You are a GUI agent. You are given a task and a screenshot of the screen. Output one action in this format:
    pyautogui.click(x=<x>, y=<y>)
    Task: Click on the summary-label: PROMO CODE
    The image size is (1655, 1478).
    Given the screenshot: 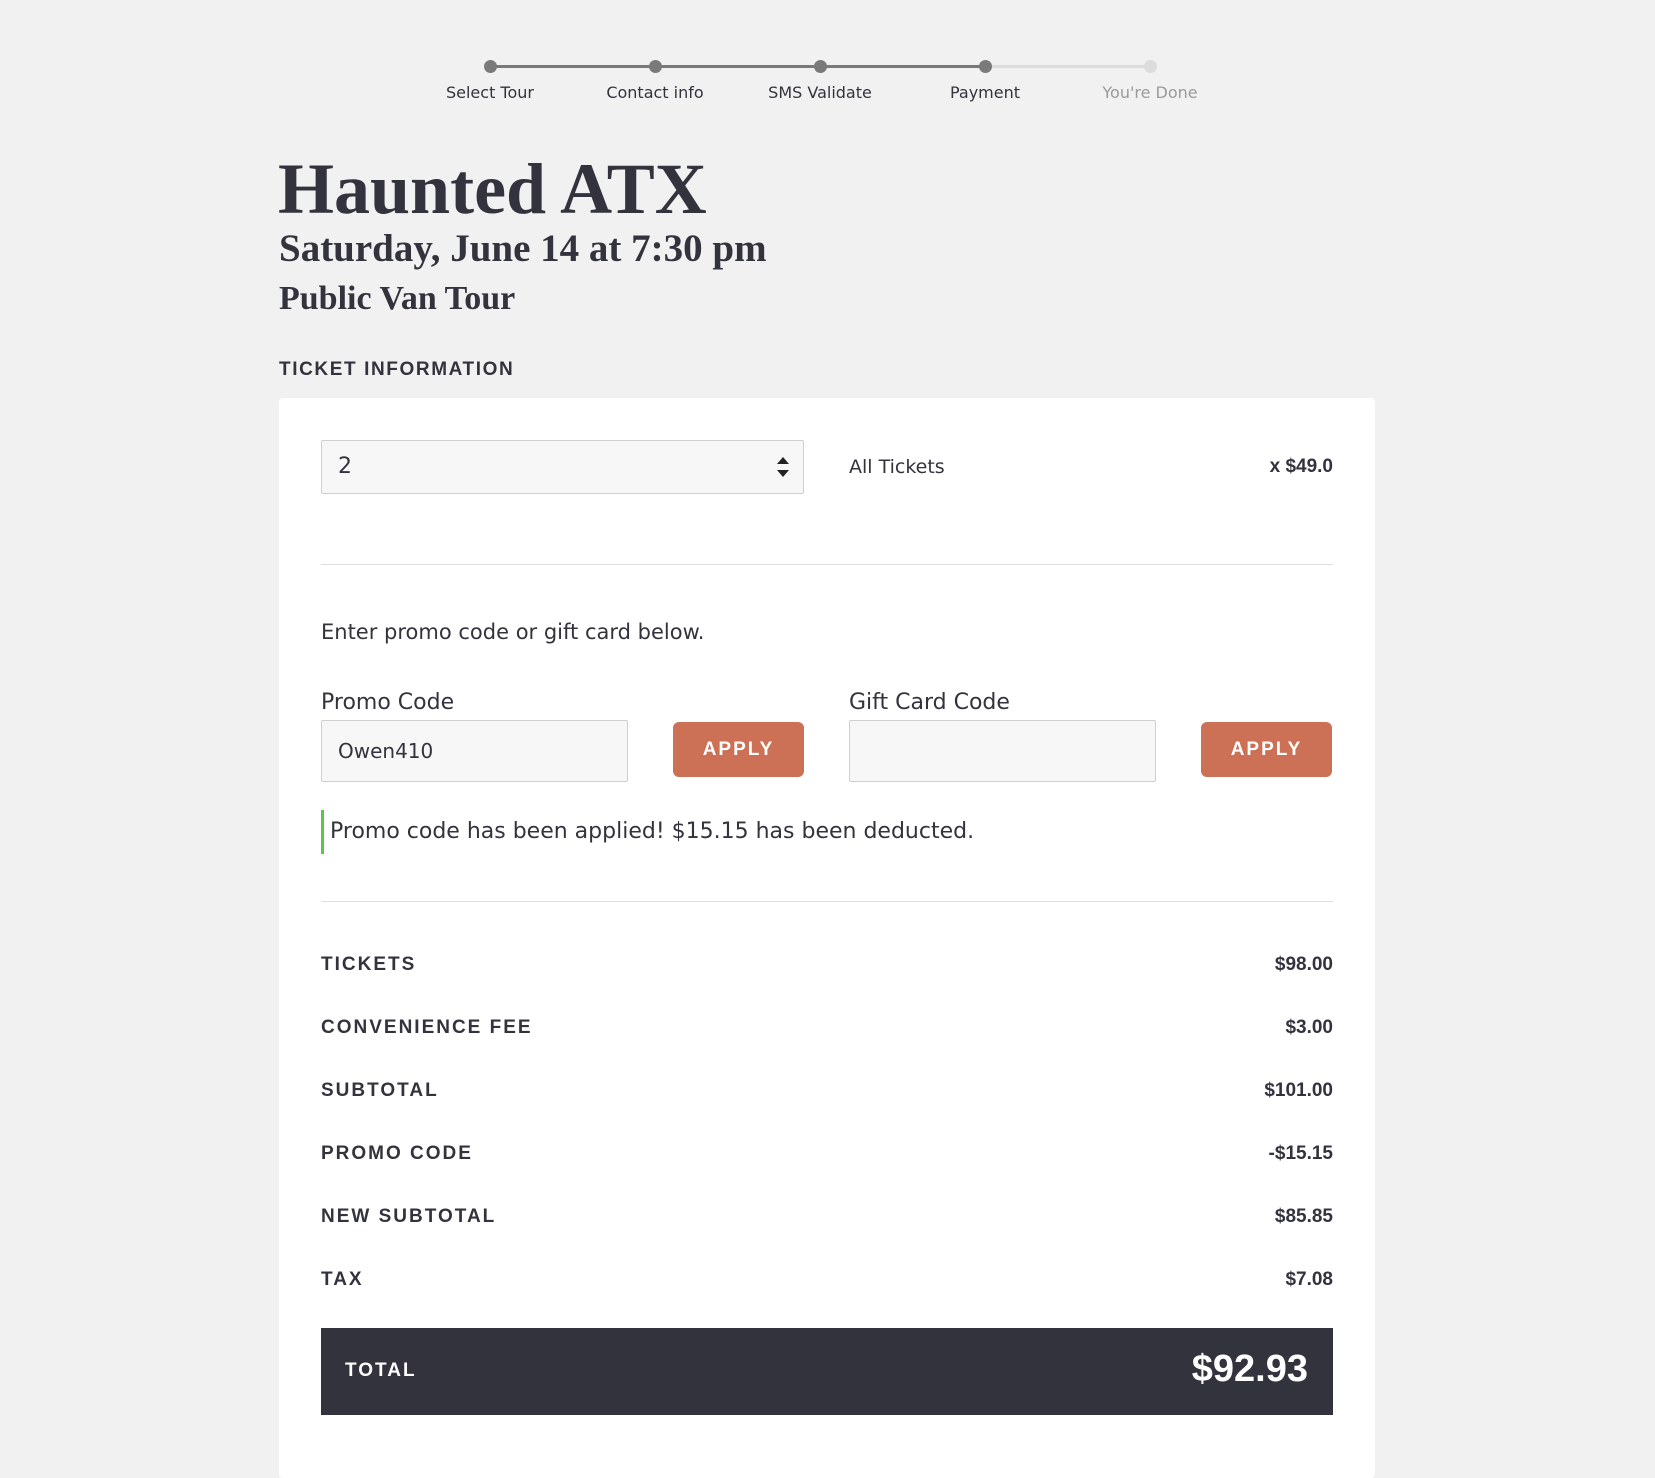 What is the action you would take?
    pyautogui.click(x=397, y=1153)
    